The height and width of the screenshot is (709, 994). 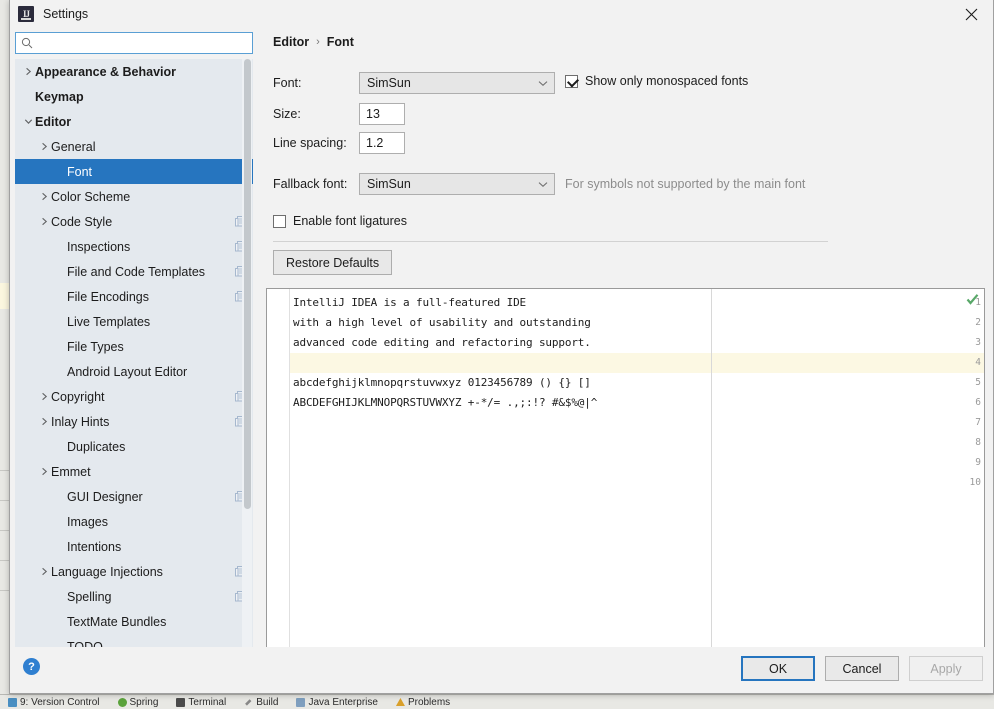 What do you see at coordinates (134, 346) in the screenshot?
I see `sidebar-item-file-types: File Types` at bounding box center [134, 346].